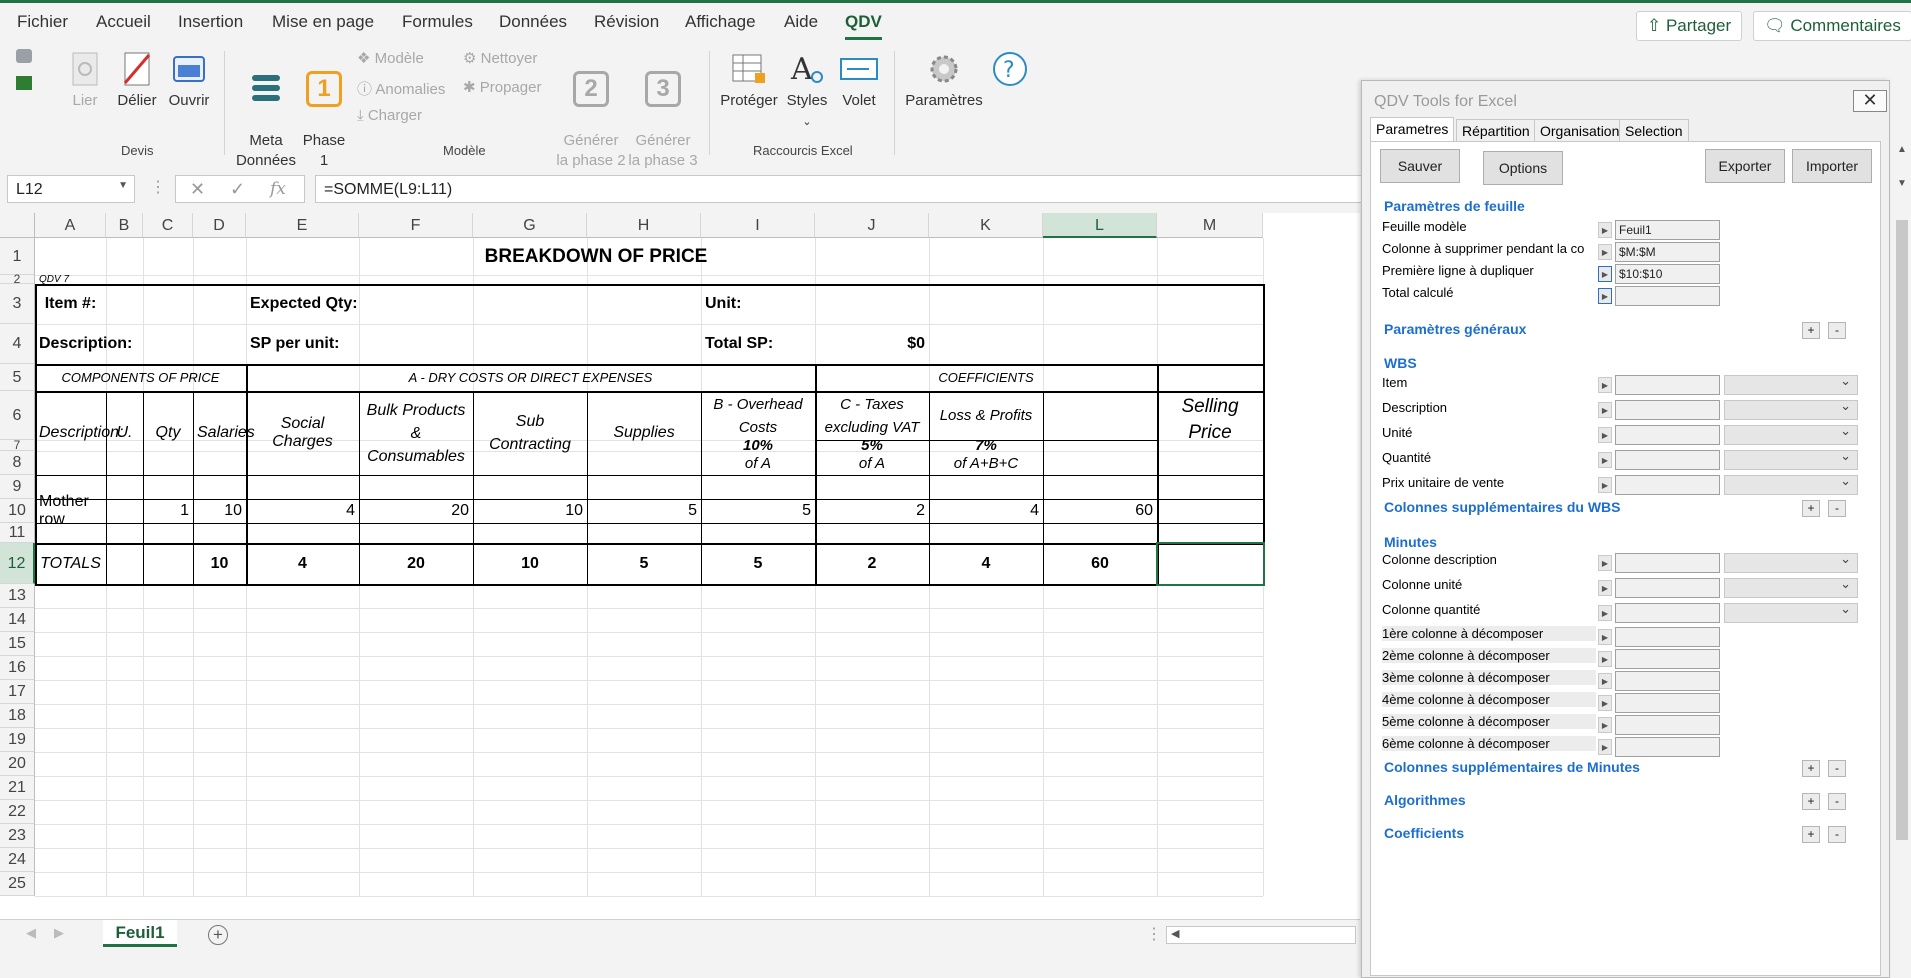 This screenshot has height=978, width=1911. I want to click on decompose-4-input, so click(1667, 703).